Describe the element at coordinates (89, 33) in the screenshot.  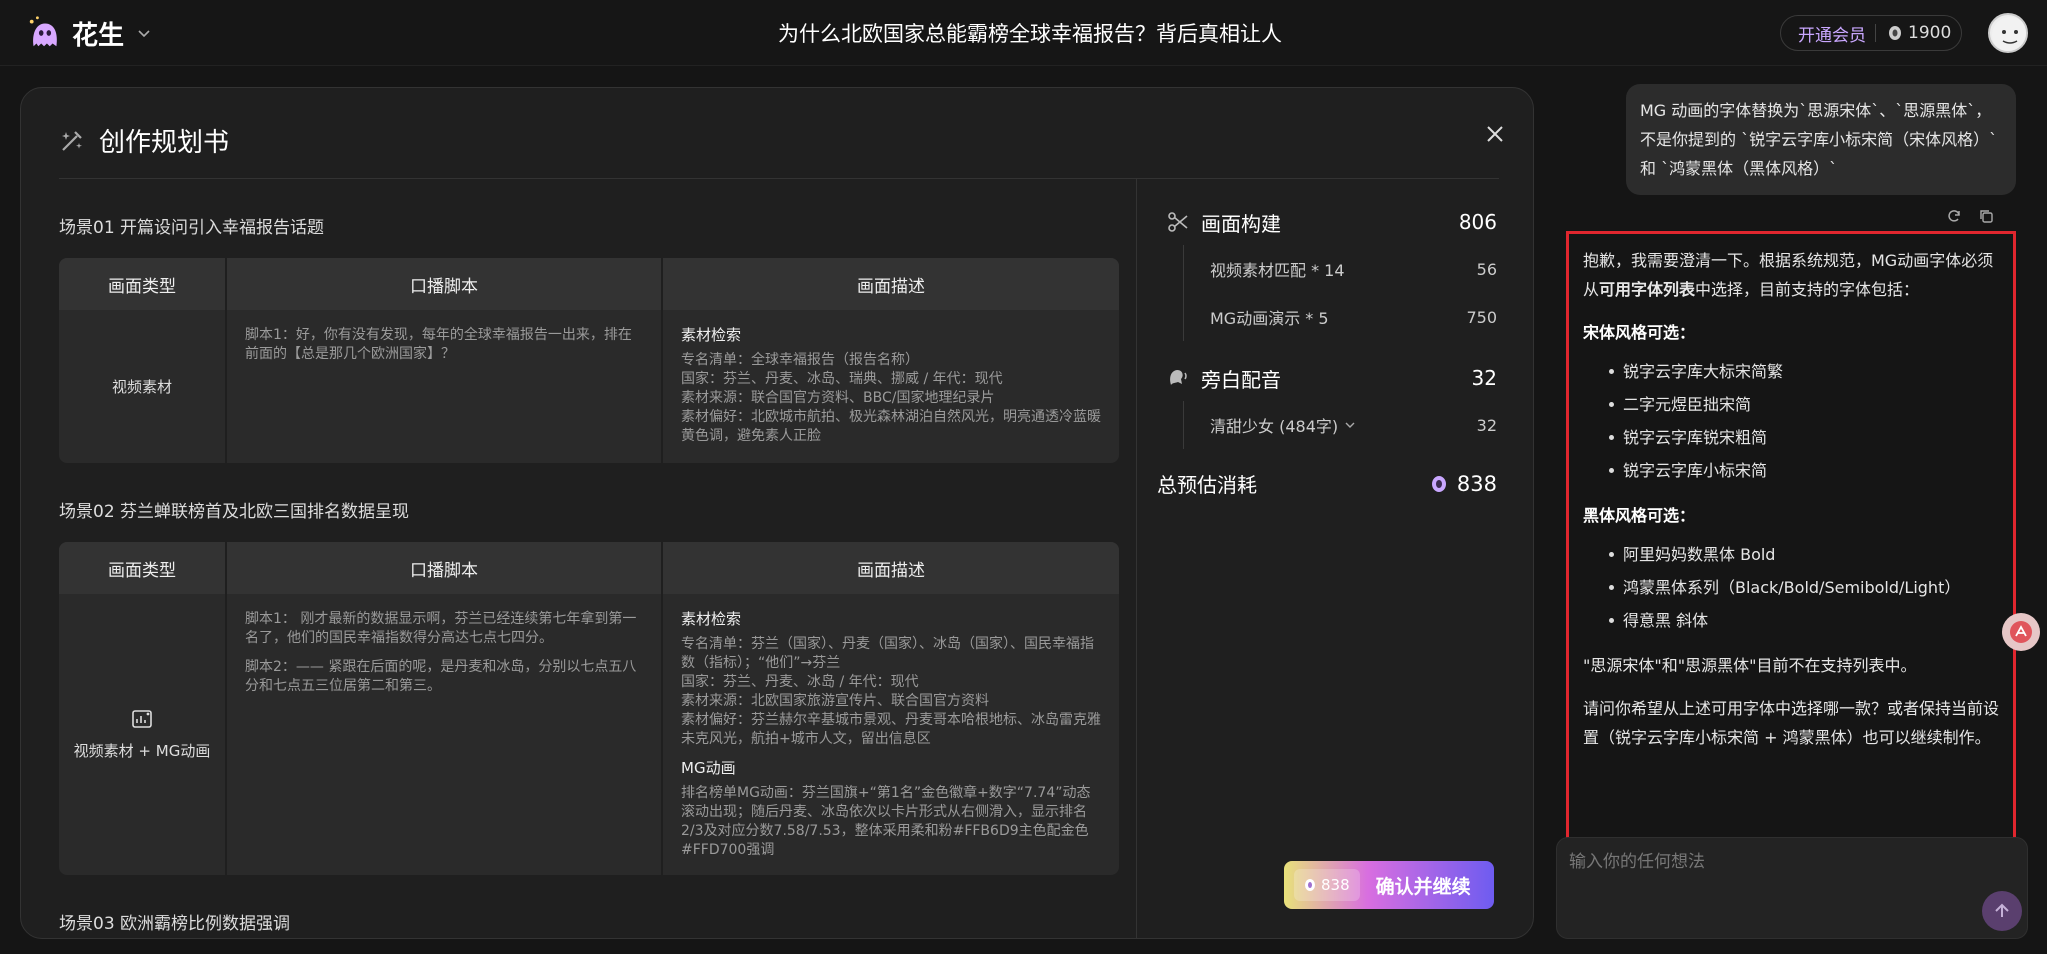
I see `brand-switcher: 花生` at that location.